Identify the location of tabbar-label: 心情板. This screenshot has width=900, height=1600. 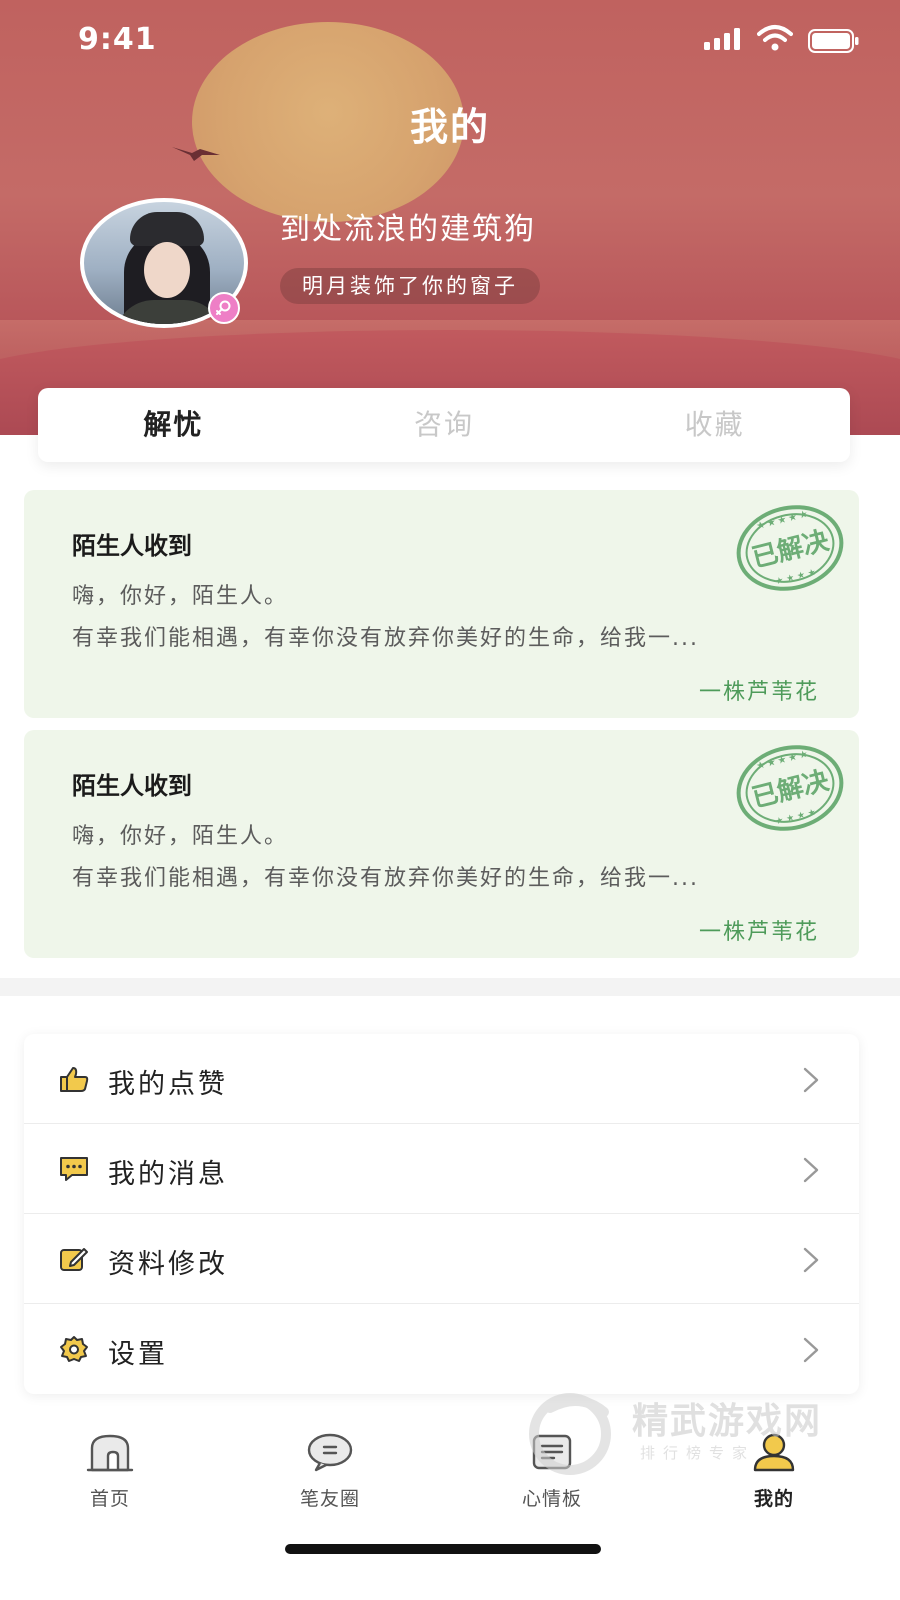
(551, 1499).